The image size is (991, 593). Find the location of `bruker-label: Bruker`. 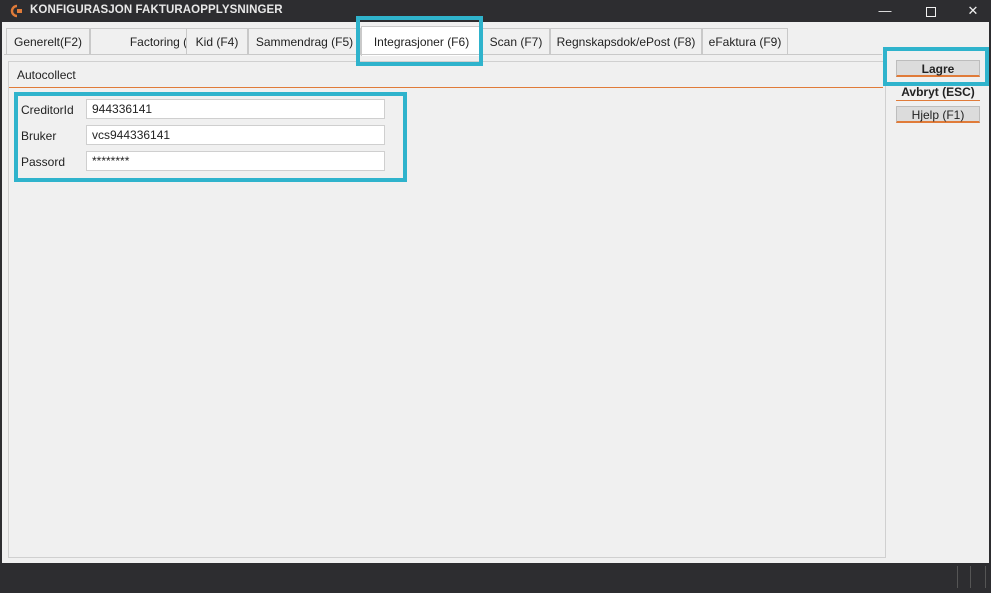

bruker-label: Bruker is located at coordinates (39, 136).